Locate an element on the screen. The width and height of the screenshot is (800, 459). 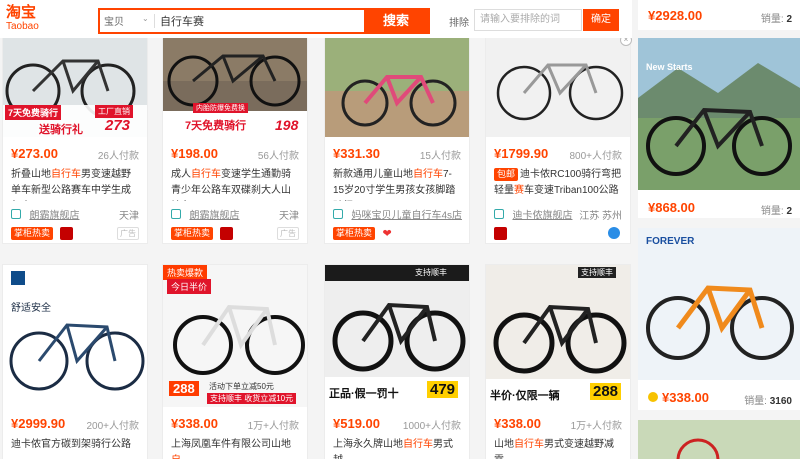
price: ¥273.00 is located at coordinates (34, 153).